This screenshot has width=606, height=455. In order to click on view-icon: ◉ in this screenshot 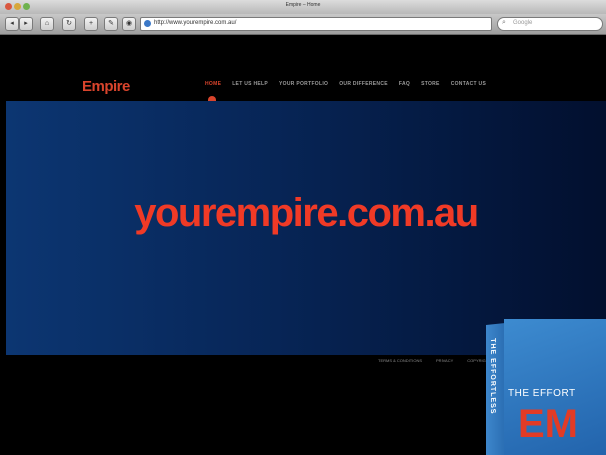, I will do `click(129, 23)`.